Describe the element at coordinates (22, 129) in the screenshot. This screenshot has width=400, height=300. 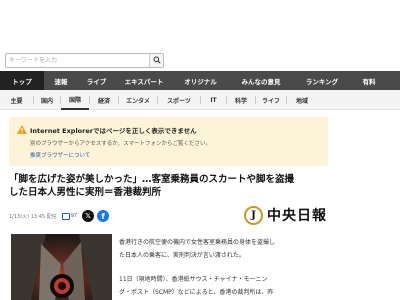
I see `warning-icon` at that location.